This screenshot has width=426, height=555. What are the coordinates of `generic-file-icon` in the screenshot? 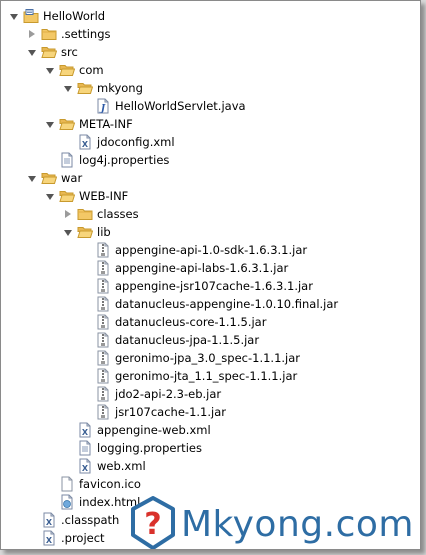 It's located at (67, 484).